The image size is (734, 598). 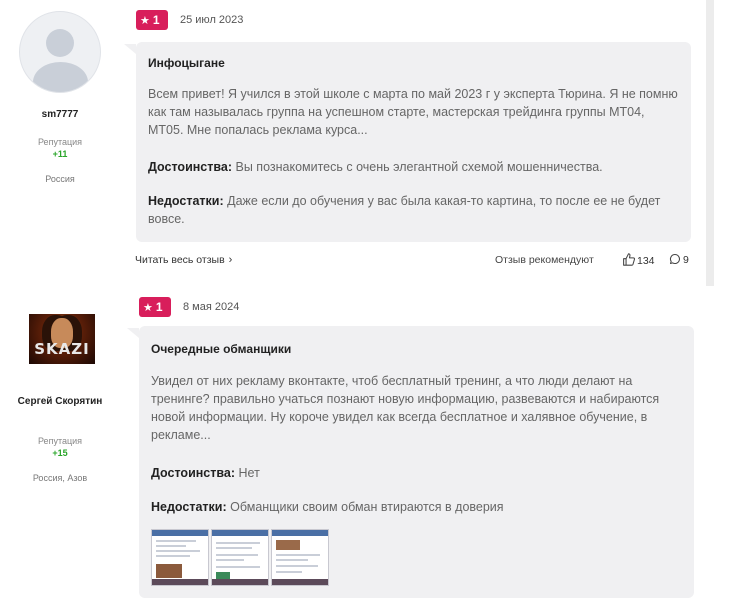 I want to click on avatar: SKAZI, so click(x=62, y=339).